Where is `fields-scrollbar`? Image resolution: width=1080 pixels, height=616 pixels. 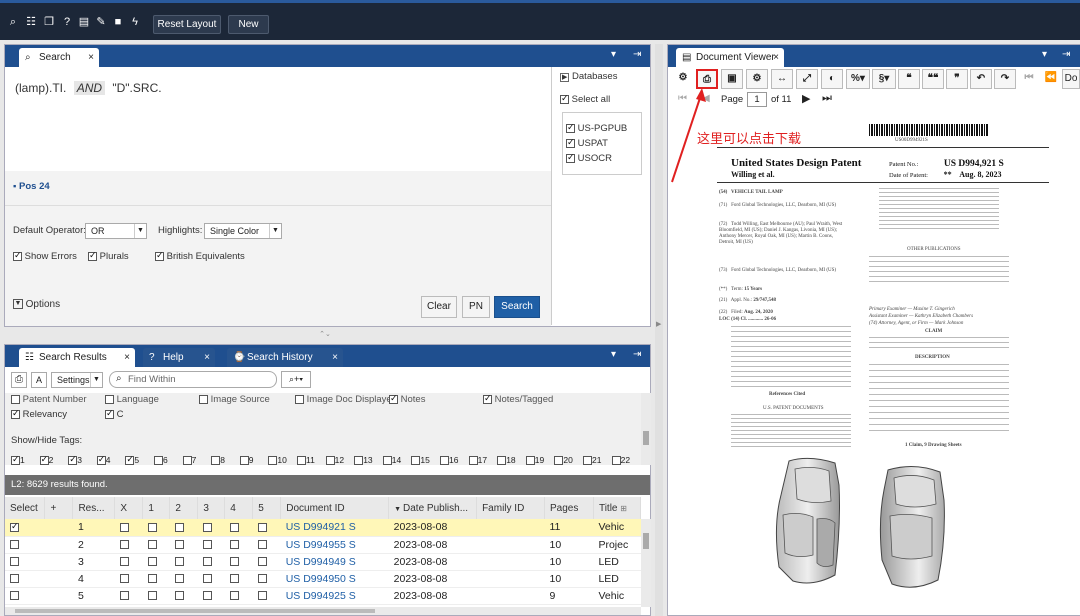 fields-scrollbar is located at coordinates (646, 429).